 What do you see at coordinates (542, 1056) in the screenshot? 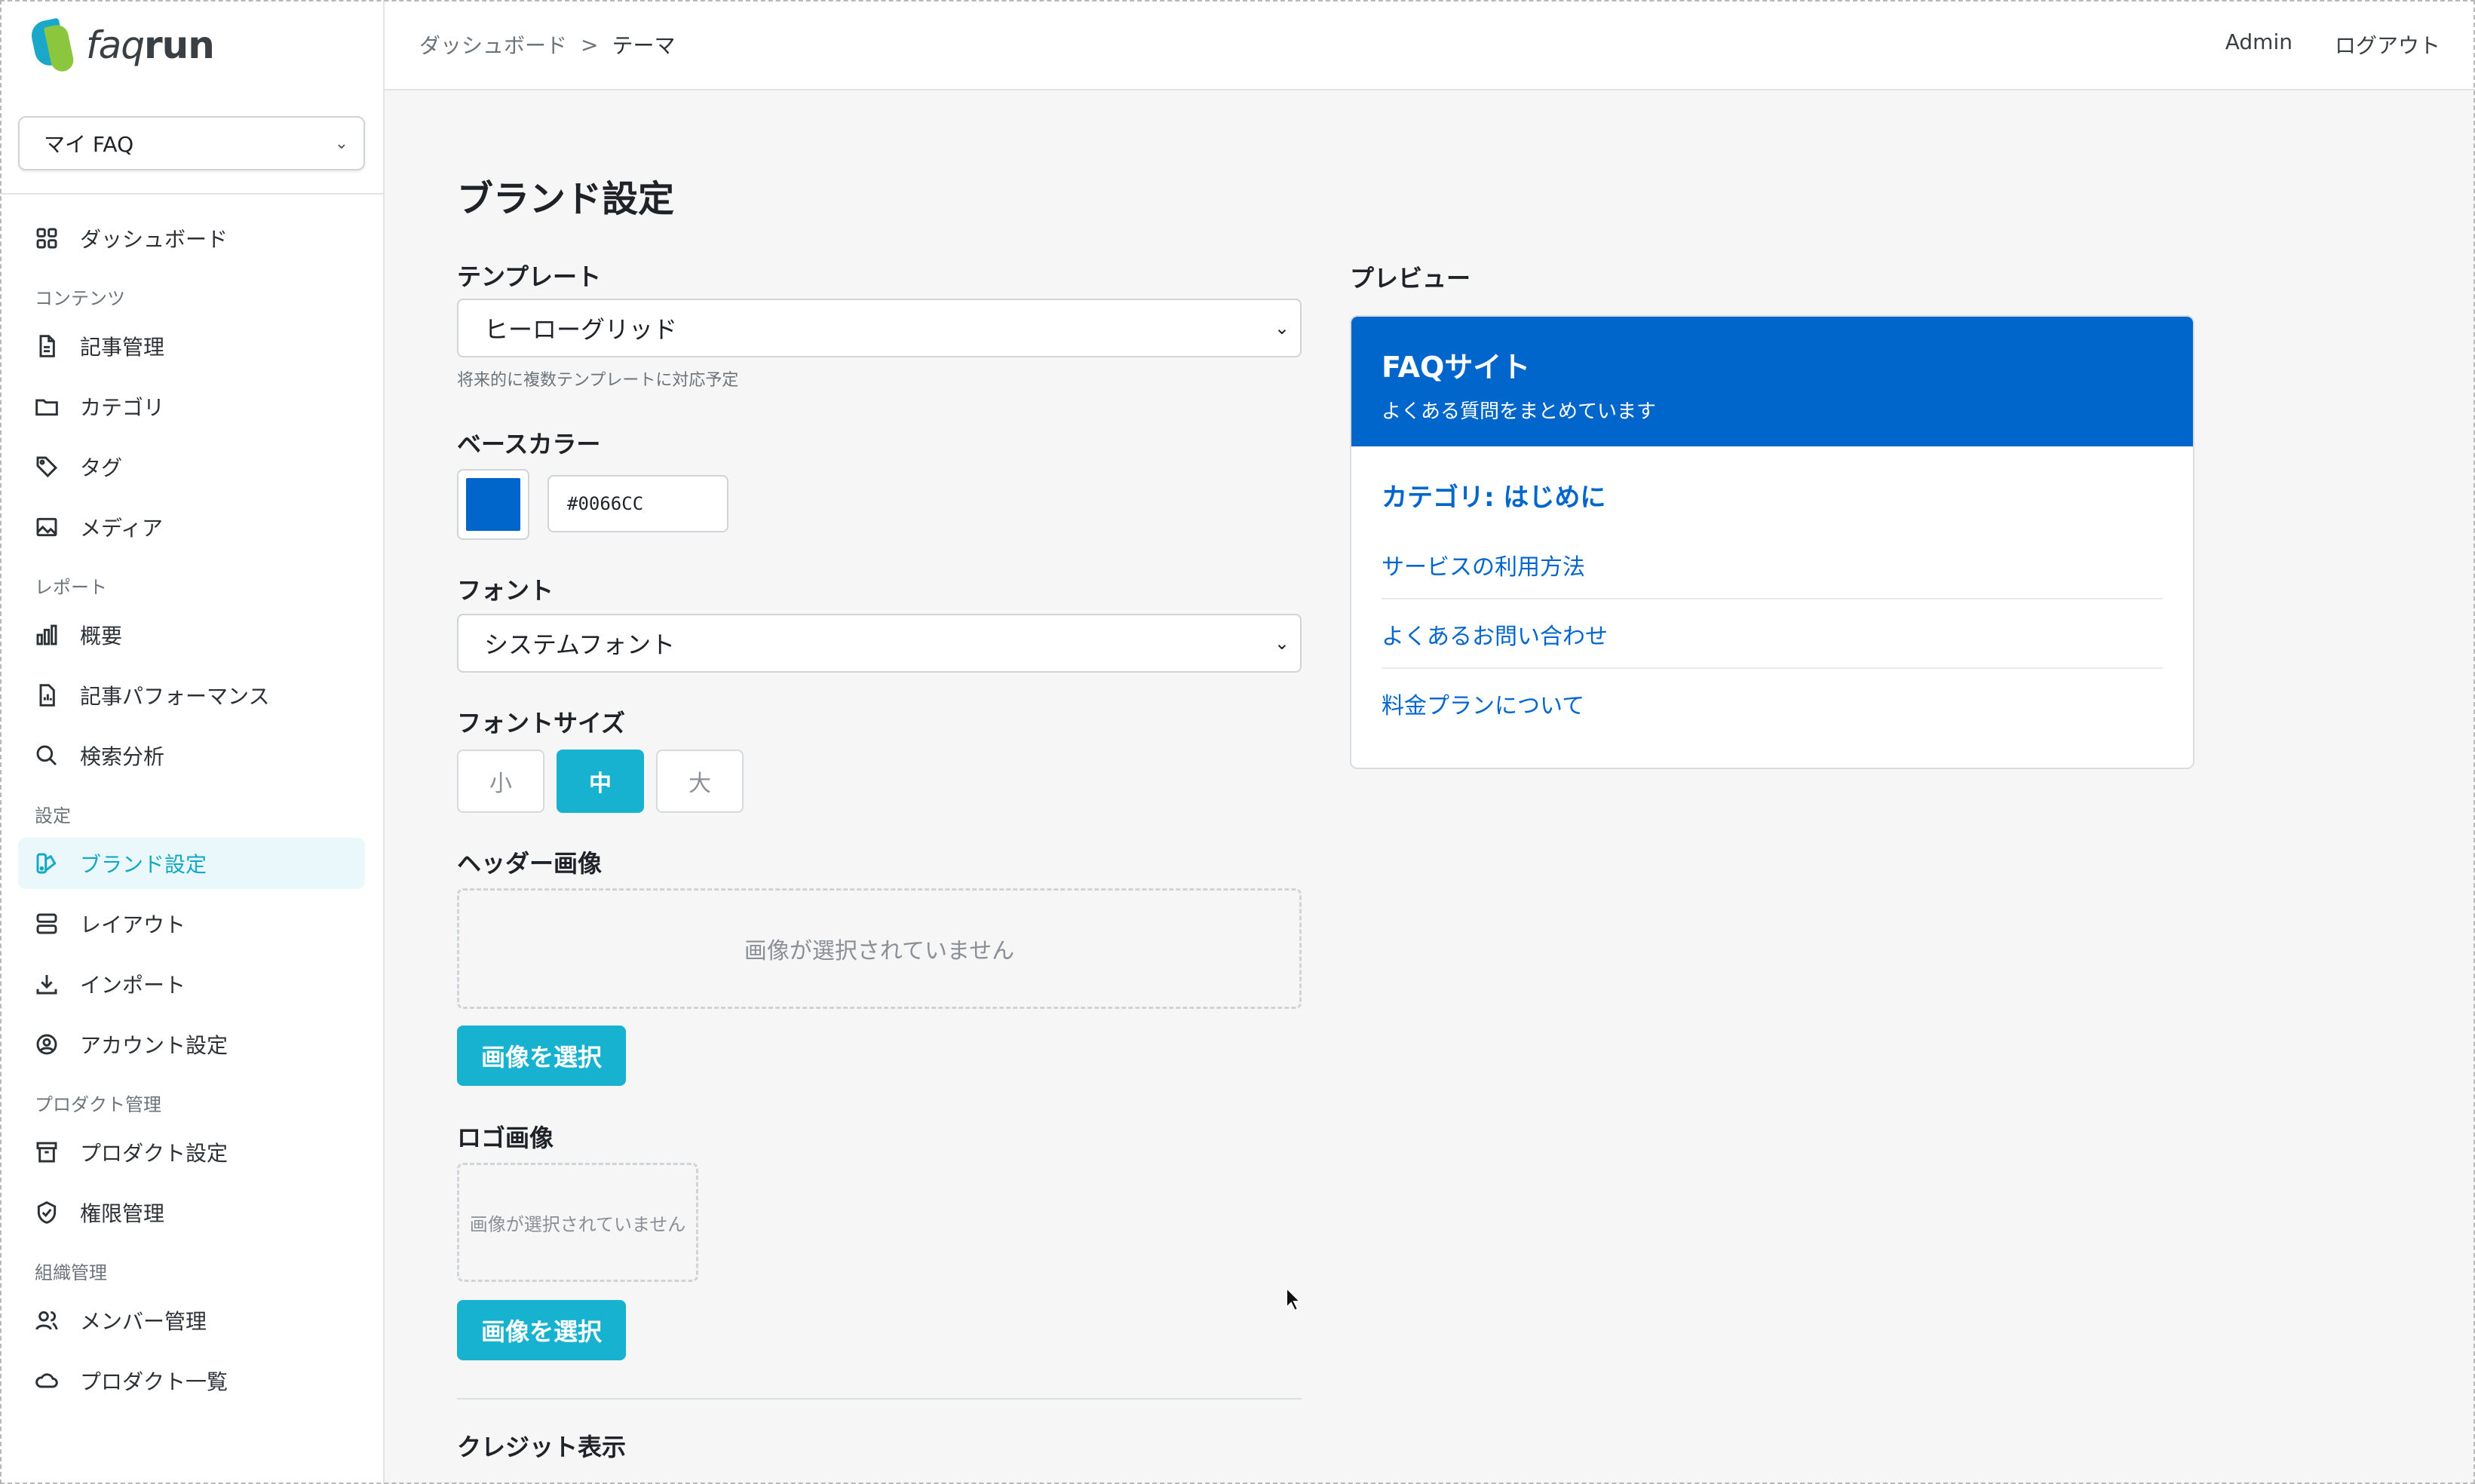
I see `select-header-image-button: 画像を選択` at bounding box center [542, 1056].